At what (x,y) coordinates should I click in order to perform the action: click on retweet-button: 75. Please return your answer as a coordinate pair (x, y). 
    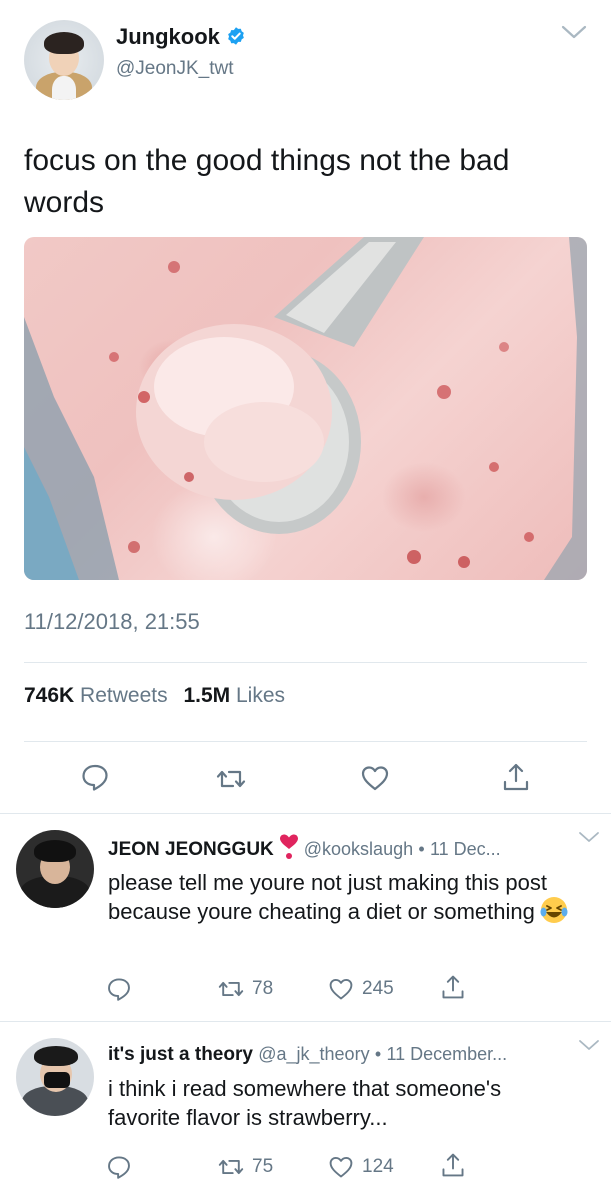
    Looking at the image, I should click on (245, 1167).